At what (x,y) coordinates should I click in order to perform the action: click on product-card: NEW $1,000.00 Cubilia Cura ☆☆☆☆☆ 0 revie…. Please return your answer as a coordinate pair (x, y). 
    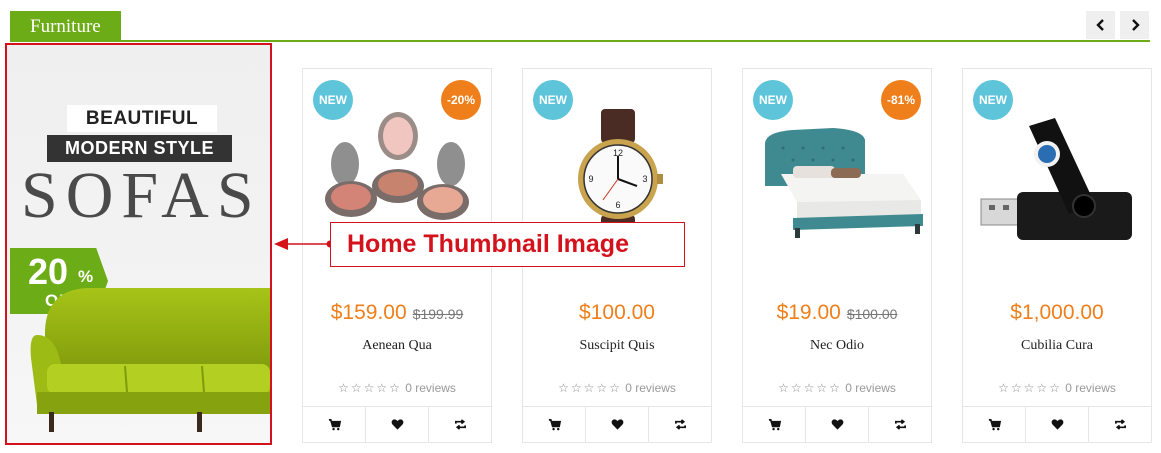
    Looking at the image, I should click on (1057, 255).